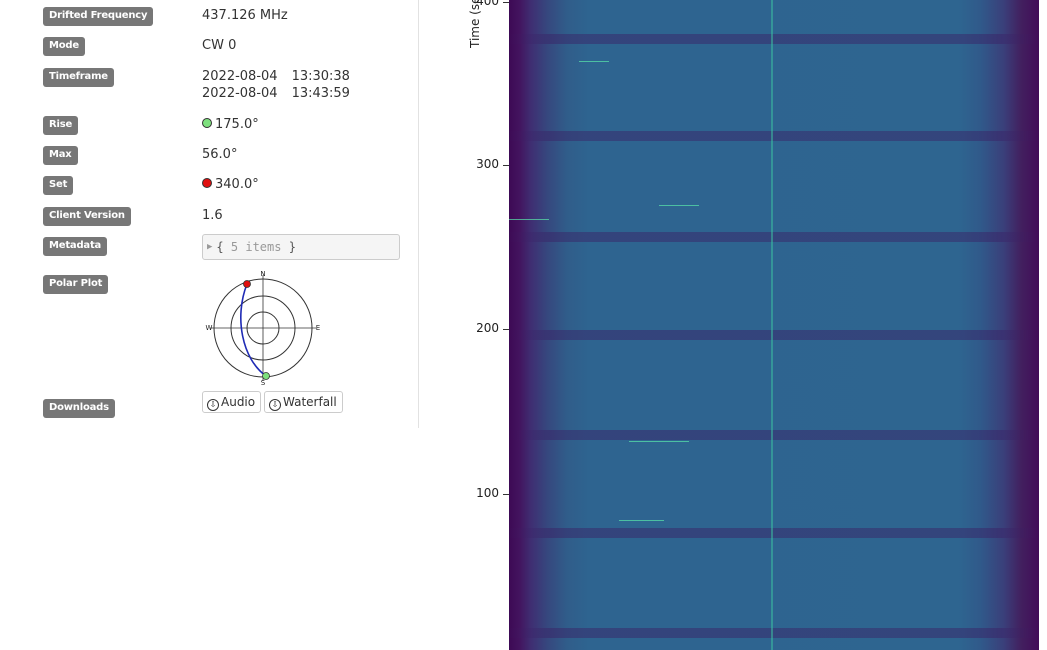  I want to click on downloads-label: Downloads, so click(79, 408).